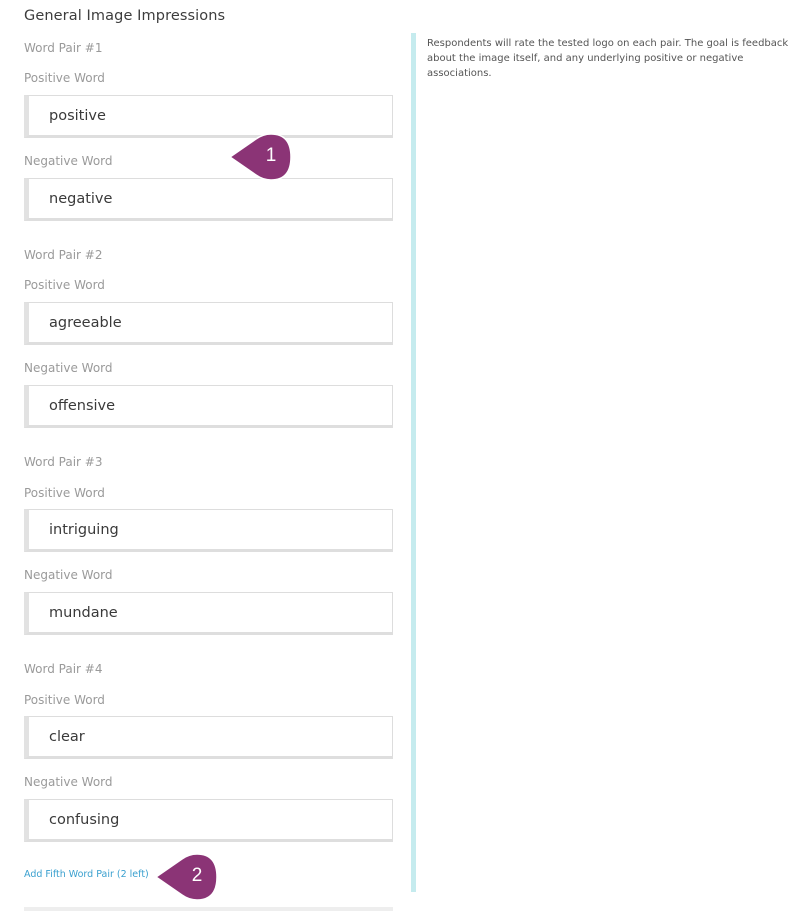 The image size is (800, 911). Describe the element at coordinates (208, 406) in the screenshot. I see `negative-word-2-input` at that location.